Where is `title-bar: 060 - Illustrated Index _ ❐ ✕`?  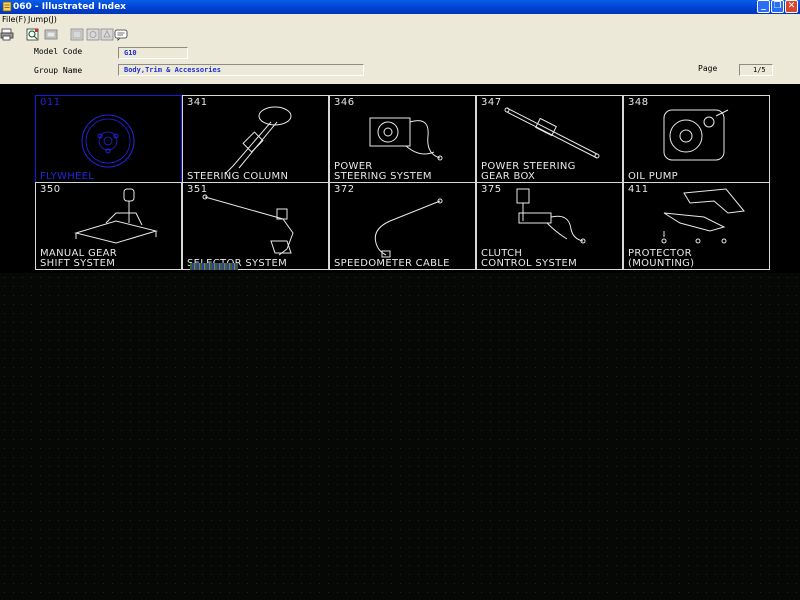
title-bar: 060 - Illustrated Index _ ❐ ✕ is located at coordinates (400, 7).